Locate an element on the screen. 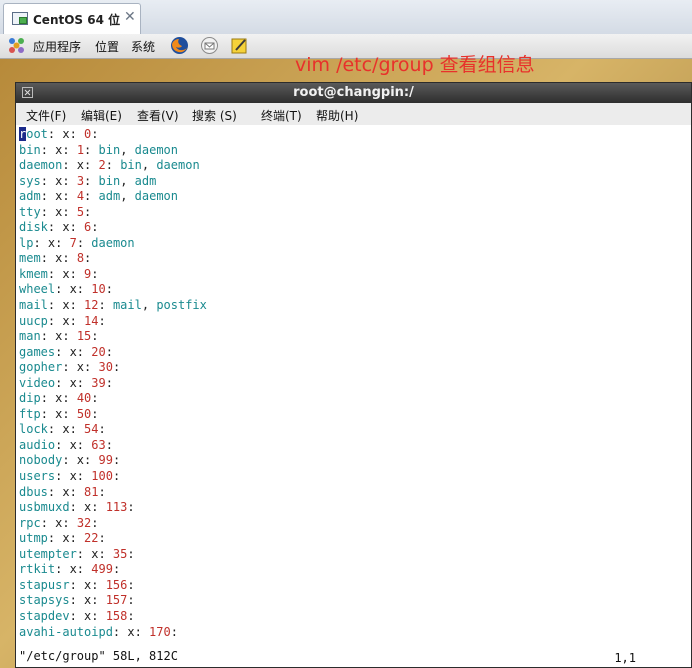  menu-help: 帮助(H) is located at coordinates (337, 115).